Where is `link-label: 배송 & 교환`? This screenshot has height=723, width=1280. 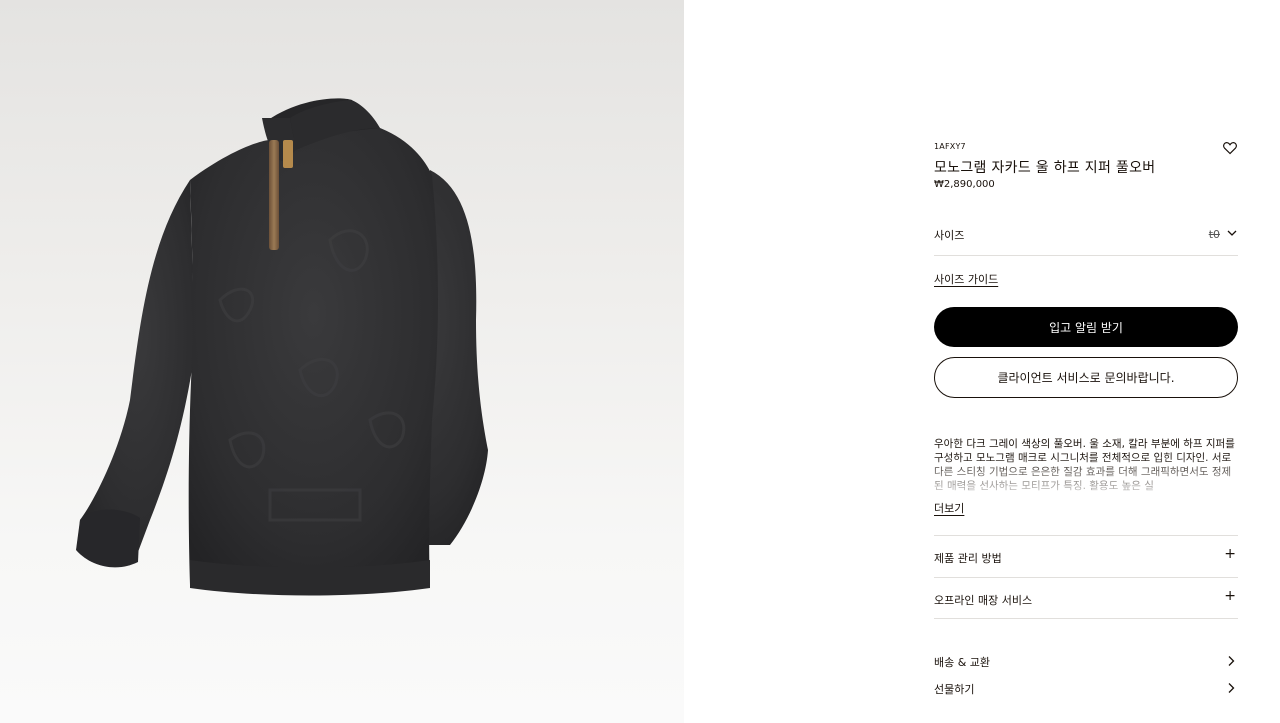
link-label: 배송 & 교환 is located at coordinates (962, 662).